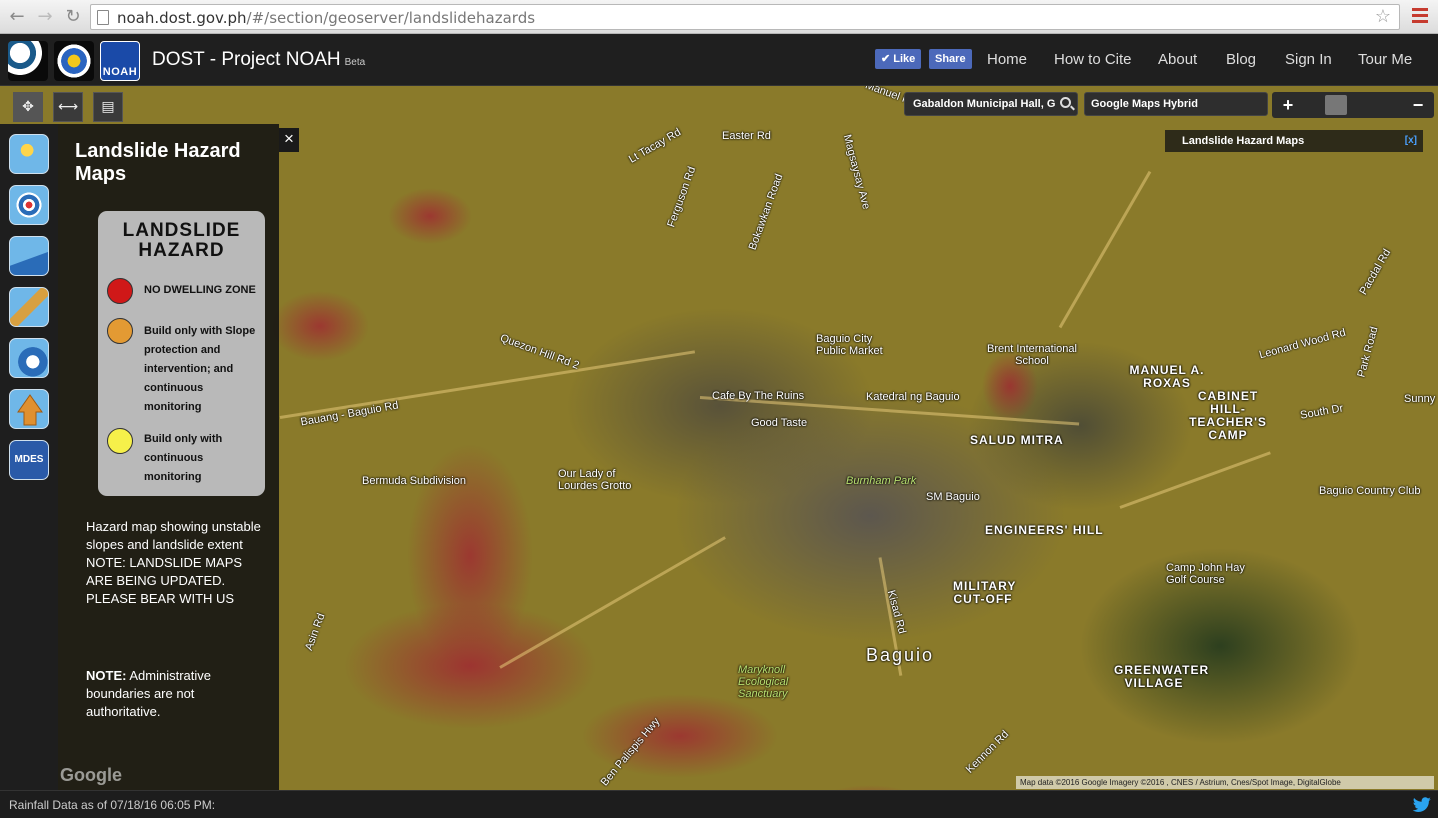  Describe the element at coordinates (758, 396) in the screenshot. I see `map-label: Cafe By The Ruins` at that location.